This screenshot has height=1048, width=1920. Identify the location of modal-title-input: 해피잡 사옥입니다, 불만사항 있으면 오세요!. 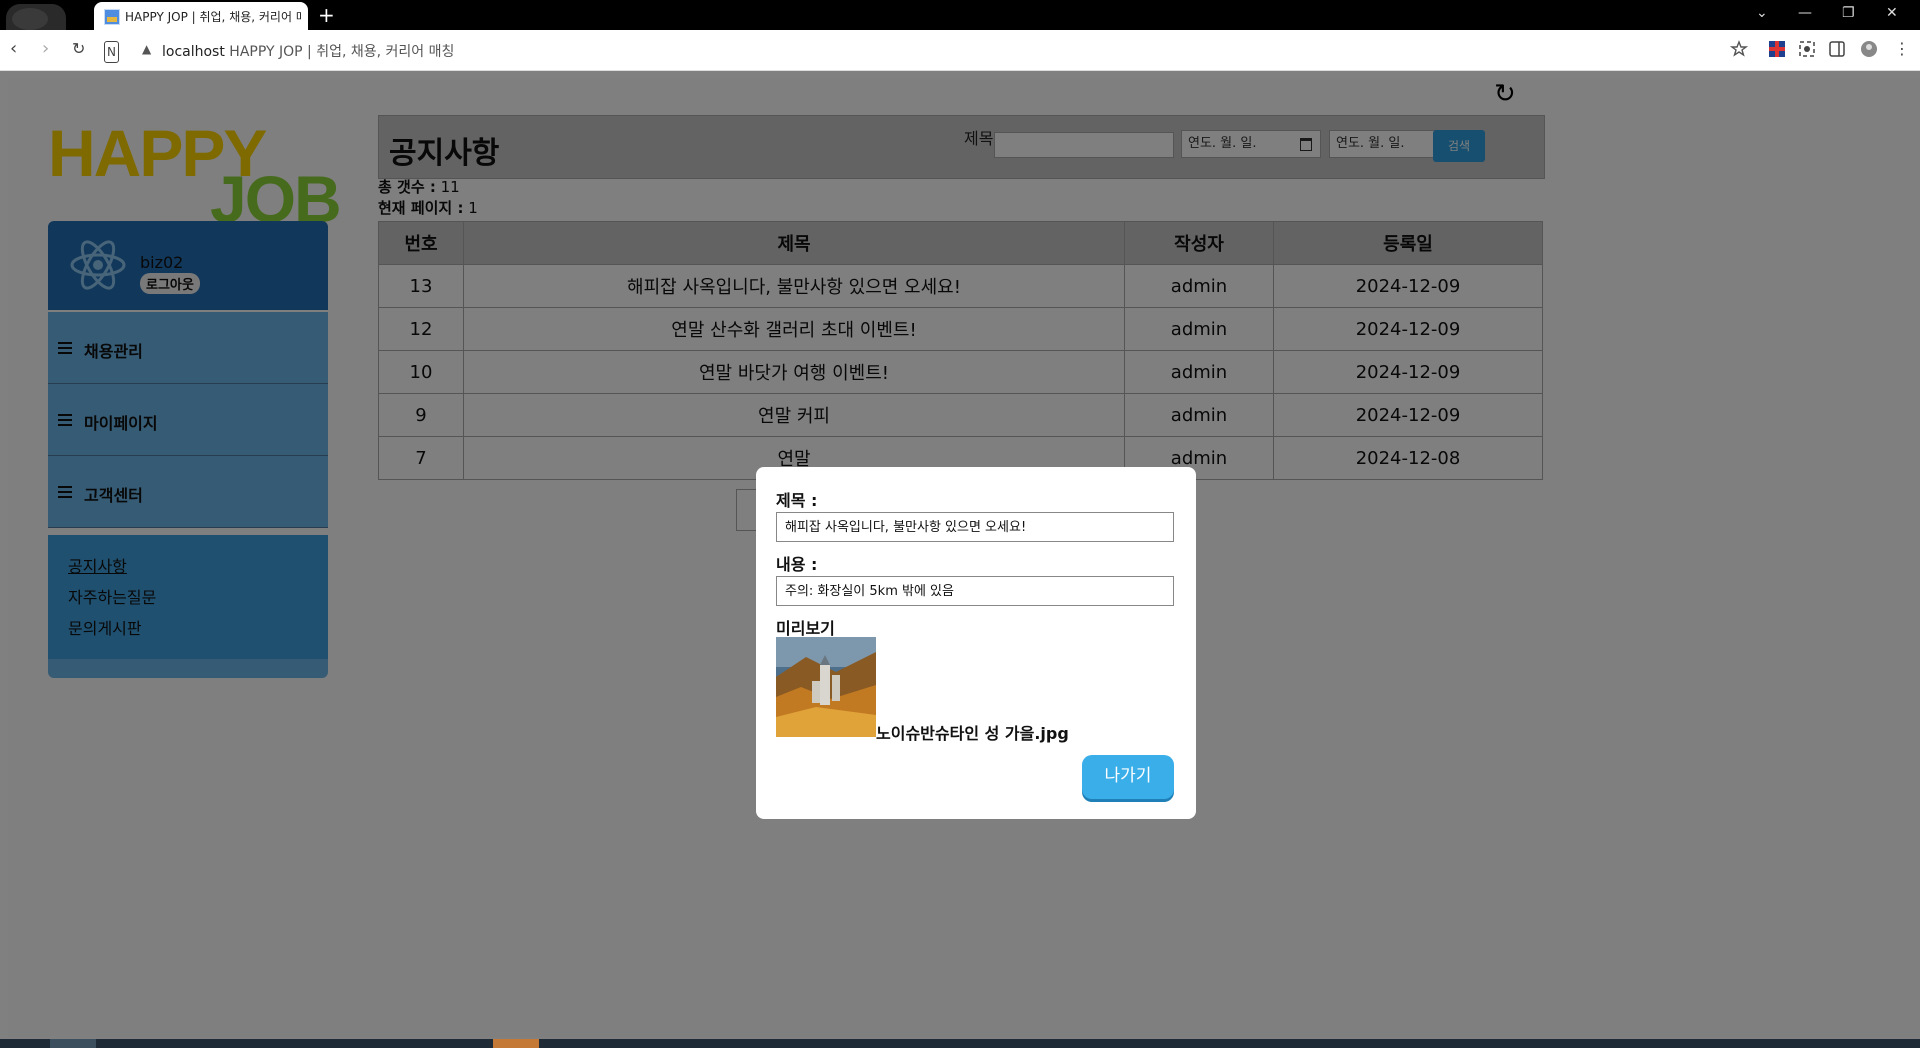
(975, 527).